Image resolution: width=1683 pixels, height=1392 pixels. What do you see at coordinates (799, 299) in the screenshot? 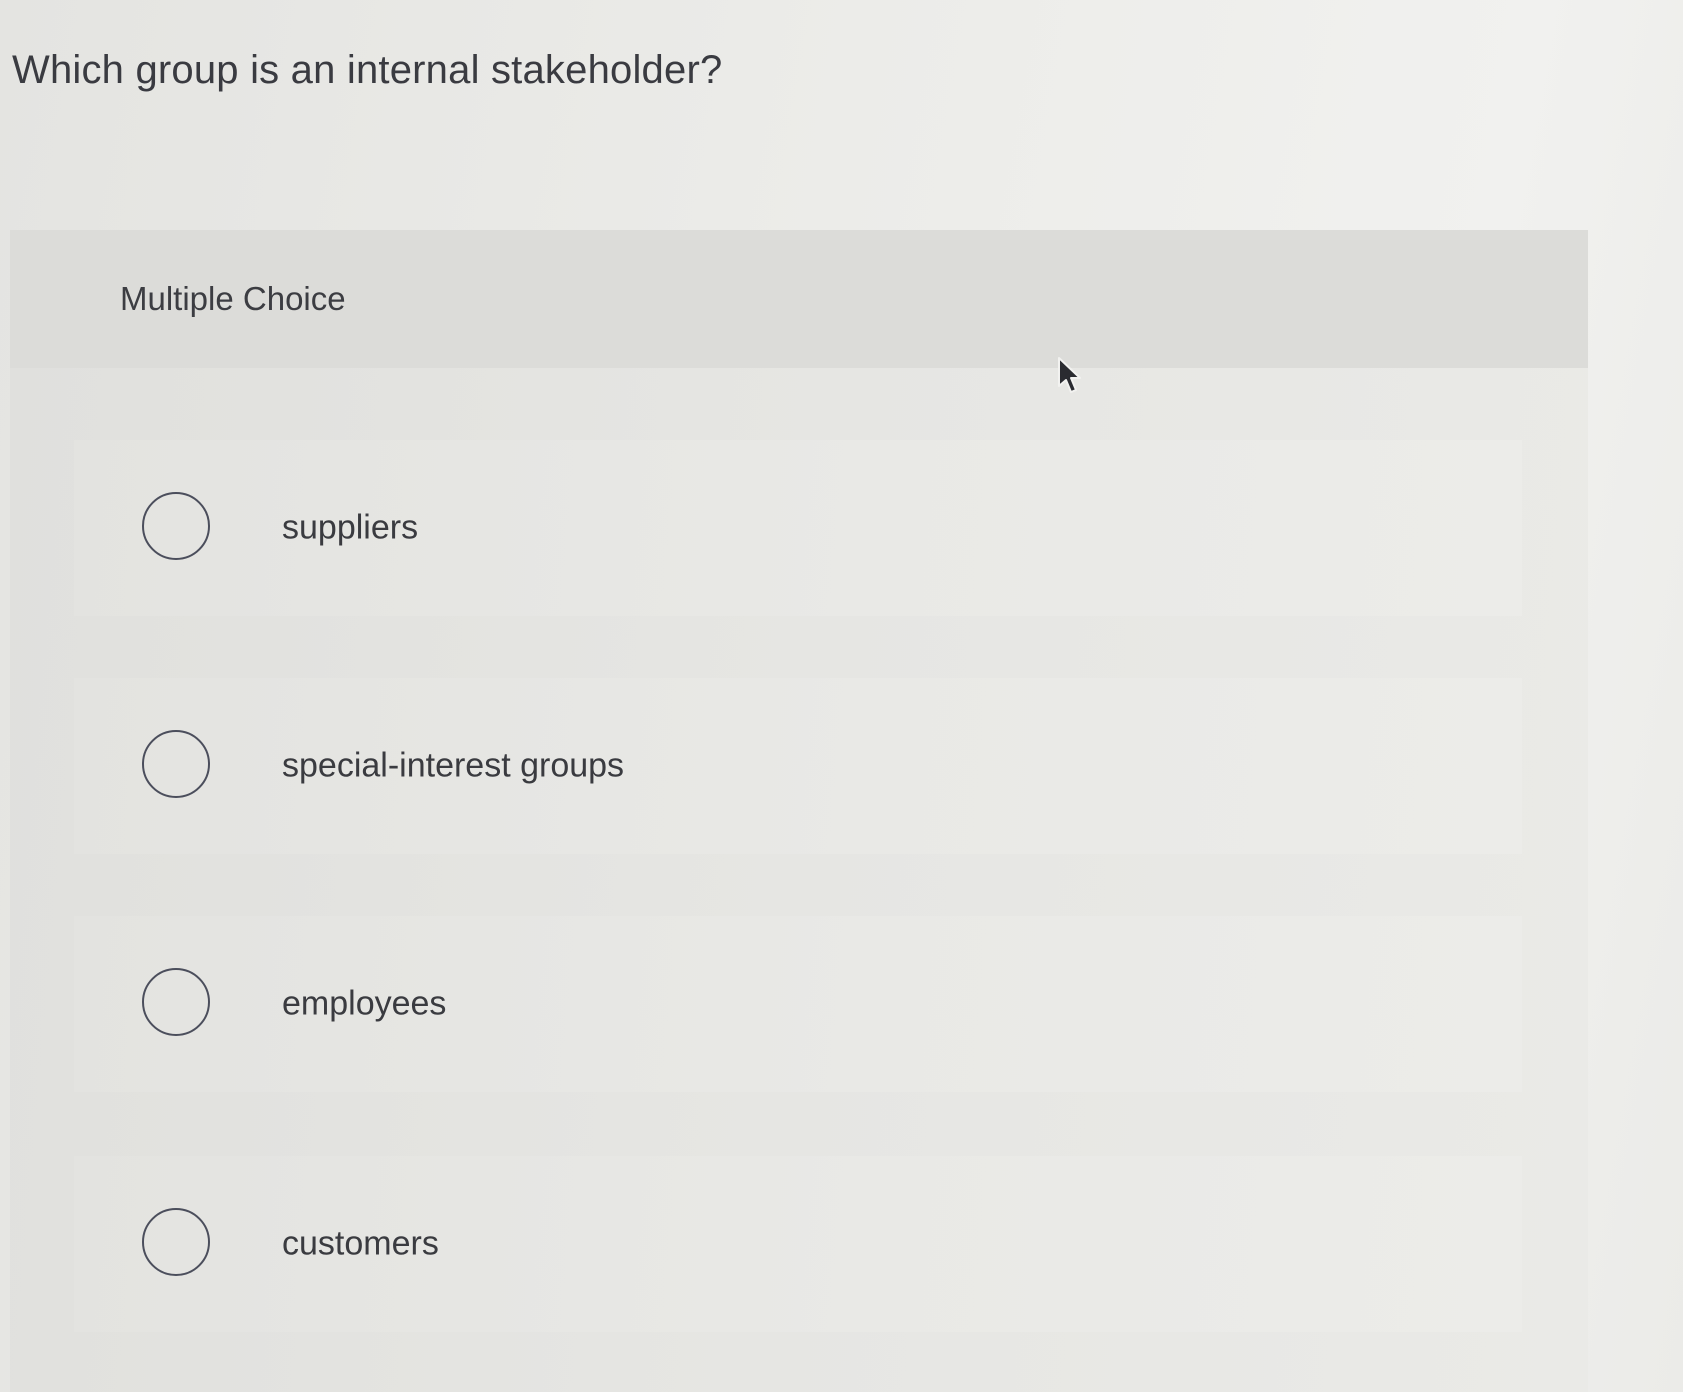
I see `card-header: Multiple Choice` at bounding box center [799, 299].